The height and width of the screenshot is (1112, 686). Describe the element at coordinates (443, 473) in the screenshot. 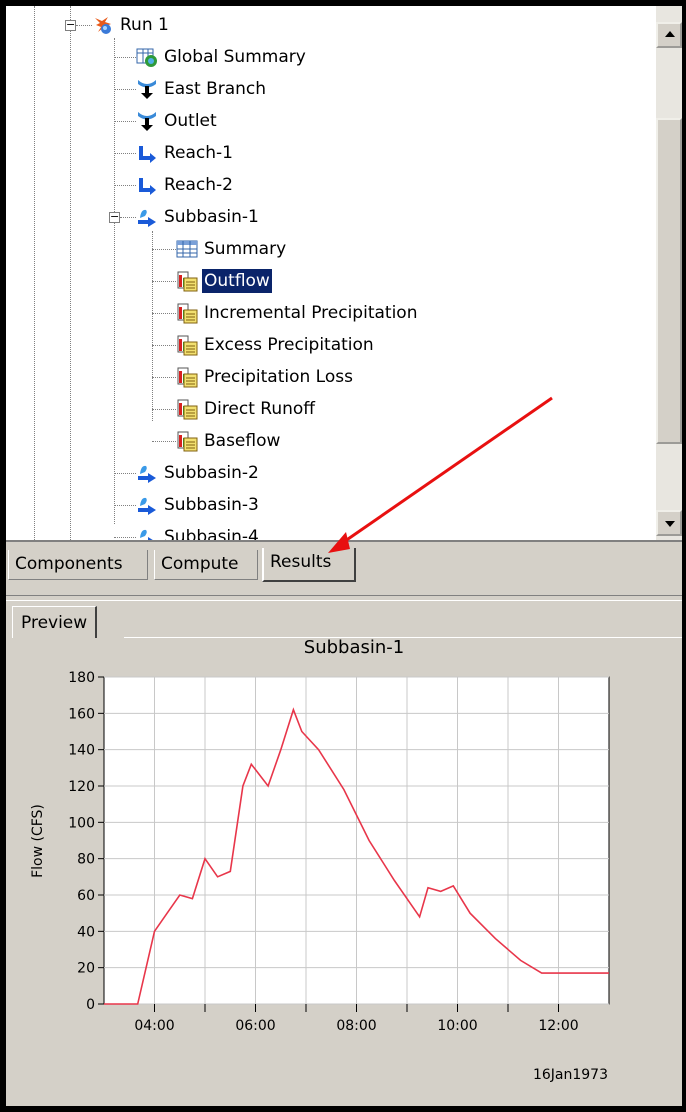

I see `annotation-arrow-line` at that location.